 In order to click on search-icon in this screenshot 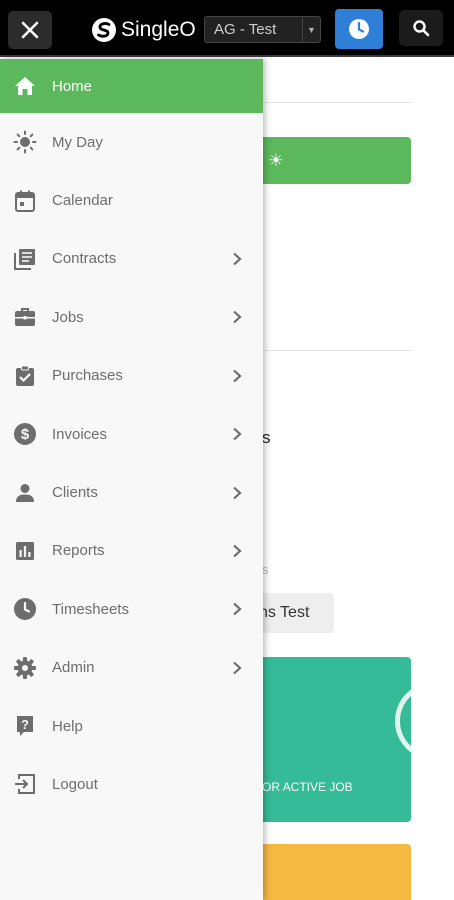, I will do `click(421, 28)`.